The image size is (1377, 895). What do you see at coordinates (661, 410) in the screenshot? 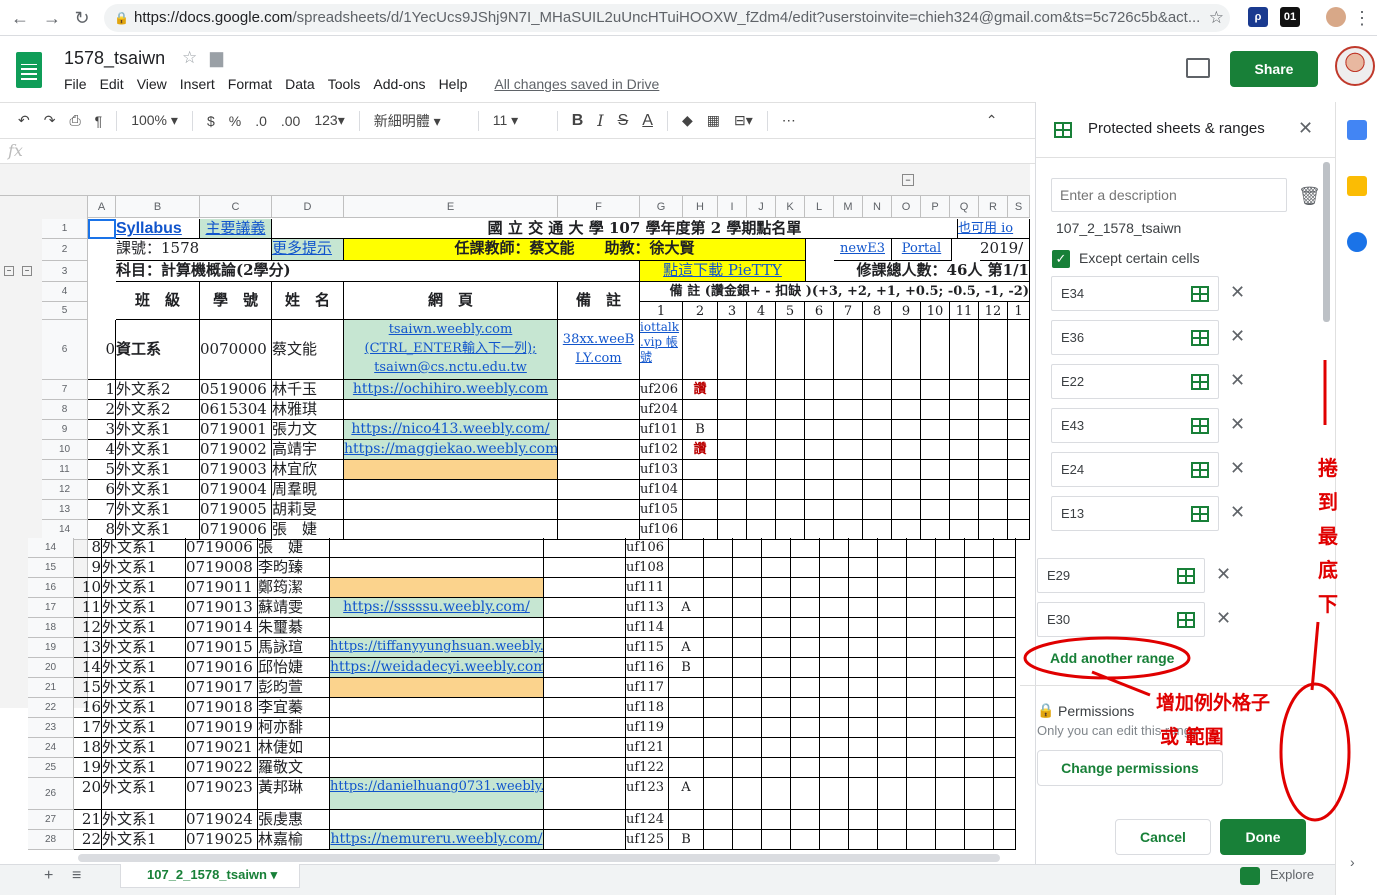
I see `account-cell: uf204` at bounding box center [661, 410].